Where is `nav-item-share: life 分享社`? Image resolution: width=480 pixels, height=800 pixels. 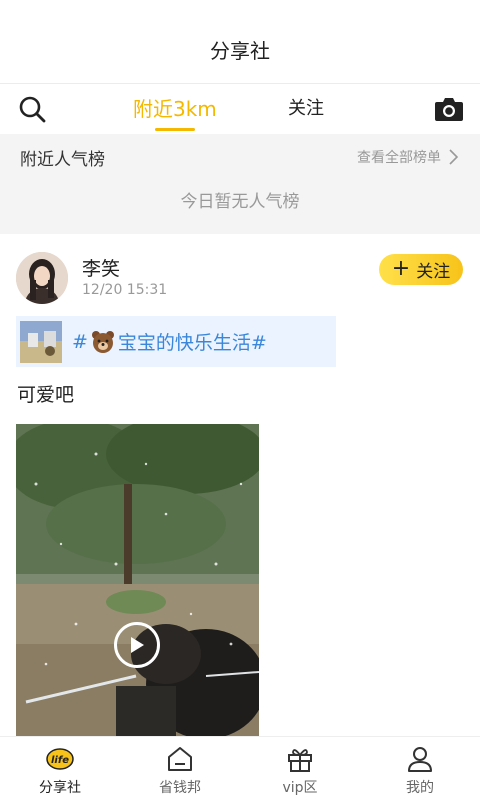
nav-item-share: life 分享社 is located at coordinates (60, 768).